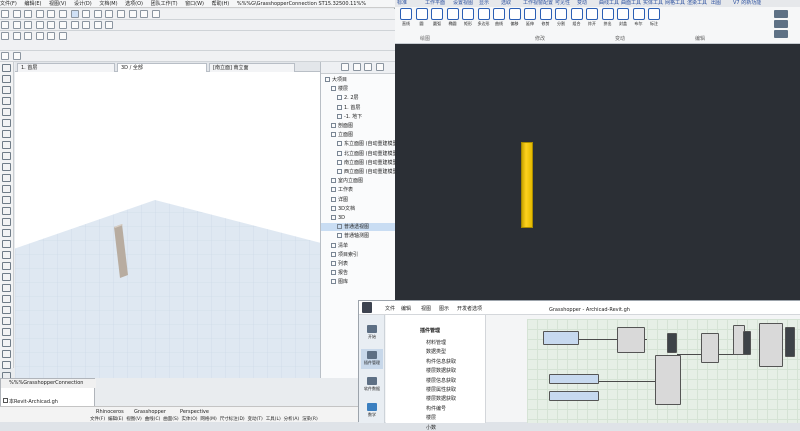 Image resolution: width=800 pixels, height=431 pixels. What do you see at coordinates (292, 419) in the screenshot?
I see `rhino-menu-analyze: 分析(A)` at bounding box center [292, 419].